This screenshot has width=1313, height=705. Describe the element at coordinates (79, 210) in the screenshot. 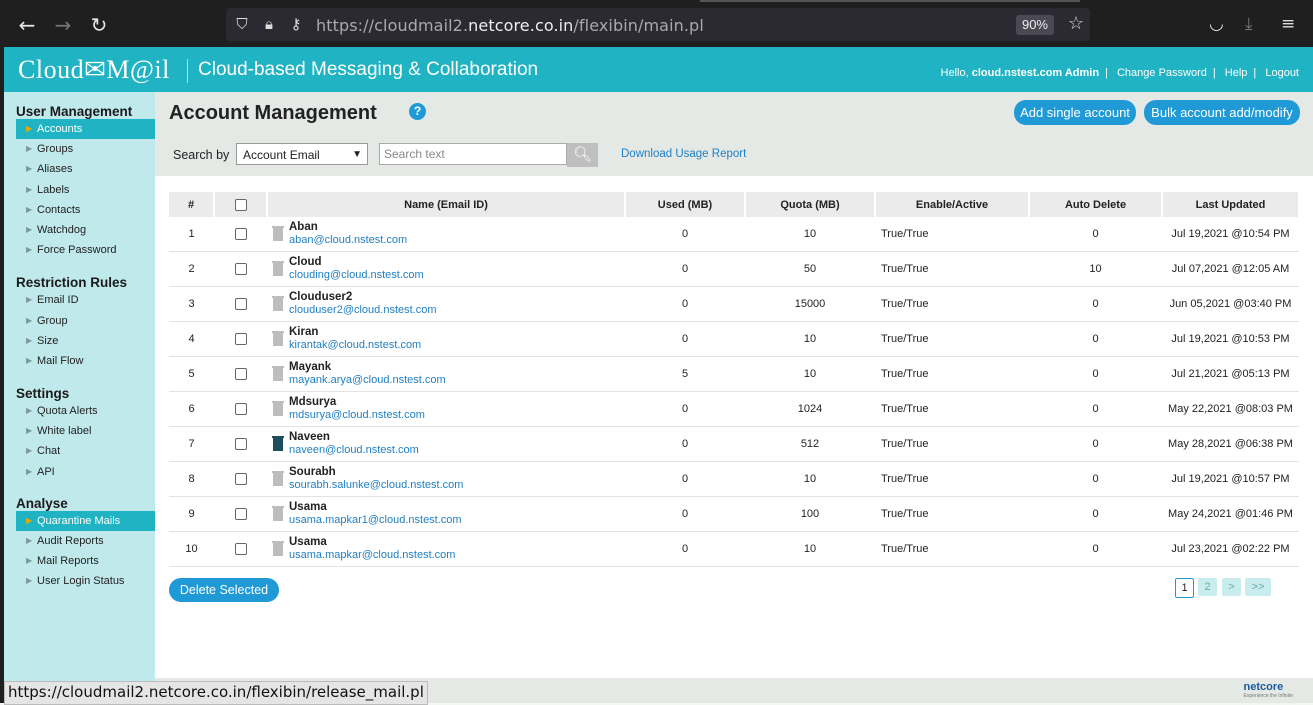

I see `sidebar-item-contacts: ▶ Contacts` at that location.